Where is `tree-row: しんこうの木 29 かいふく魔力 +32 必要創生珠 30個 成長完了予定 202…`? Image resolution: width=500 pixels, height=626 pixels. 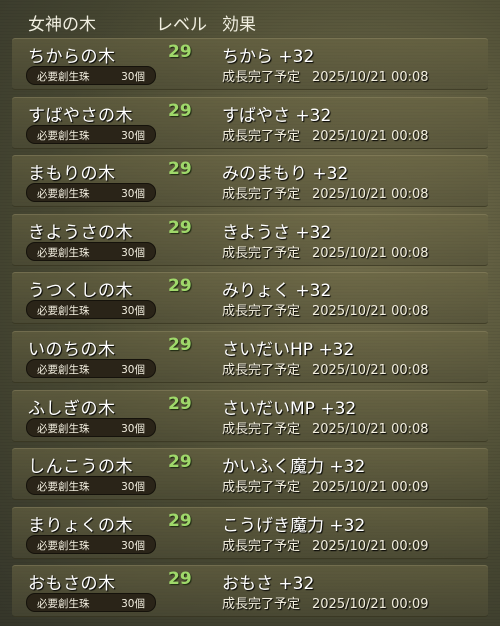
tree-row: しんこうの木 29 かいふく魔力 +32 必要創生珠 30個 成長完了予定 202… is located at coordinates (250, 474).